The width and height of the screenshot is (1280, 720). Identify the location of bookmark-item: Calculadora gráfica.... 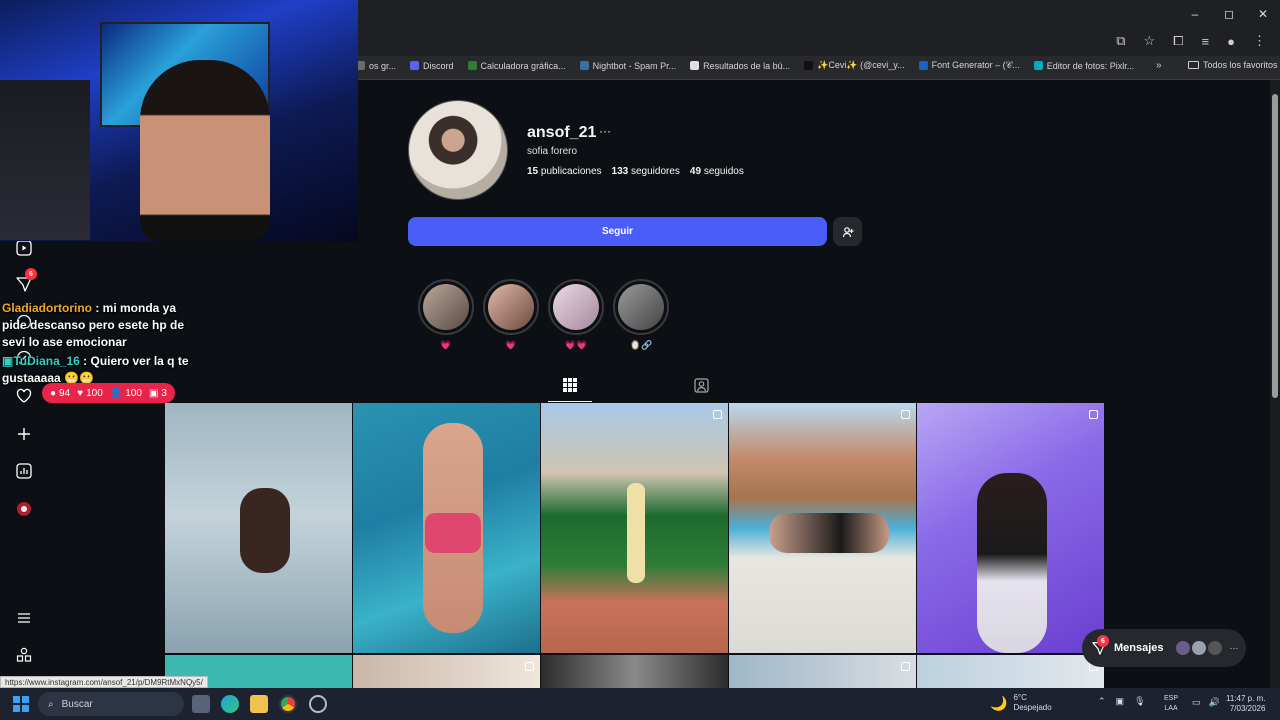
(516, 65).